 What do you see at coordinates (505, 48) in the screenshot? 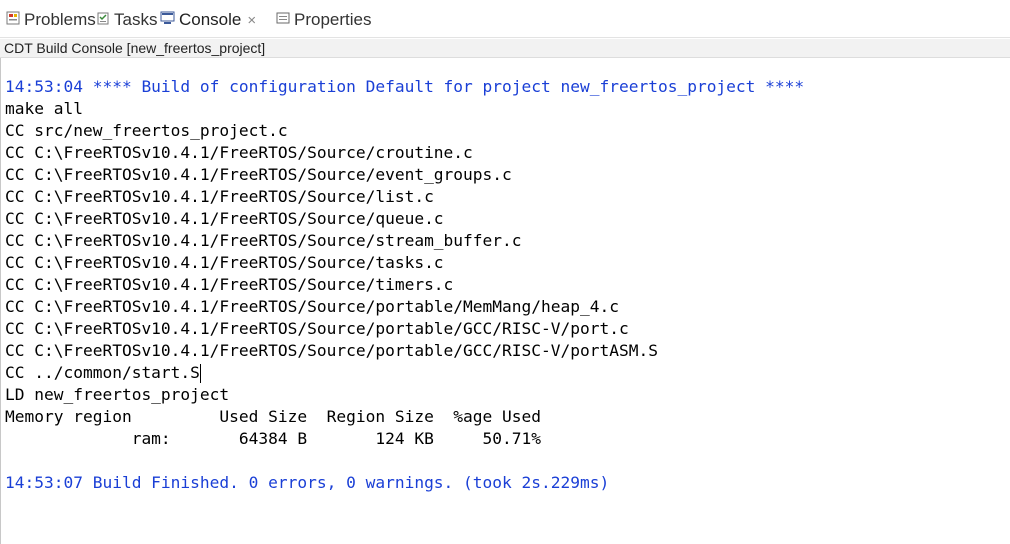
I see `console-title: CDT Build Console [new_freertos_project]` at bounding box center [505, 48].